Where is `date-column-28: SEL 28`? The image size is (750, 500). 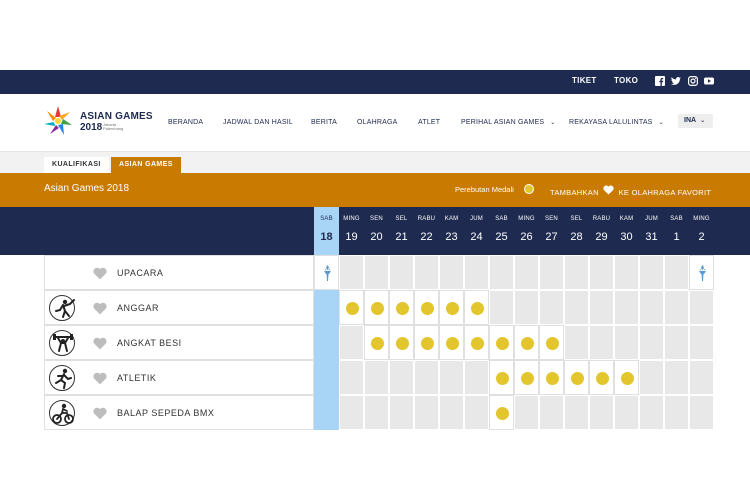
date-column-28: SEL 28 is located at coordinates (576, 231).